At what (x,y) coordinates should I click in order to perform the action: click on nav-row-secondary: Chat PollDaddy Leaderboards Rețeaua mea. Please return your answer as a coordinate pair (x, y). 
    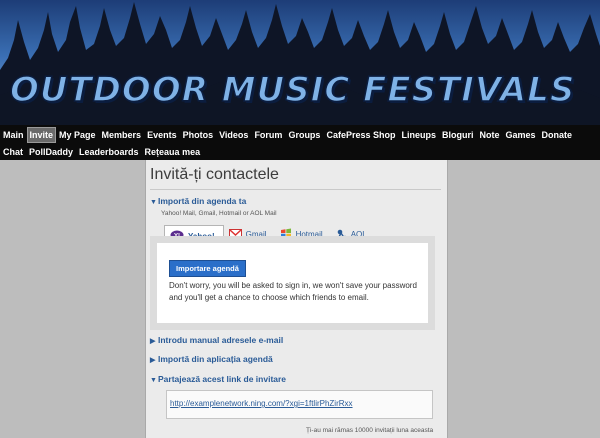
    Looking at the image, I should click on (101, 151).